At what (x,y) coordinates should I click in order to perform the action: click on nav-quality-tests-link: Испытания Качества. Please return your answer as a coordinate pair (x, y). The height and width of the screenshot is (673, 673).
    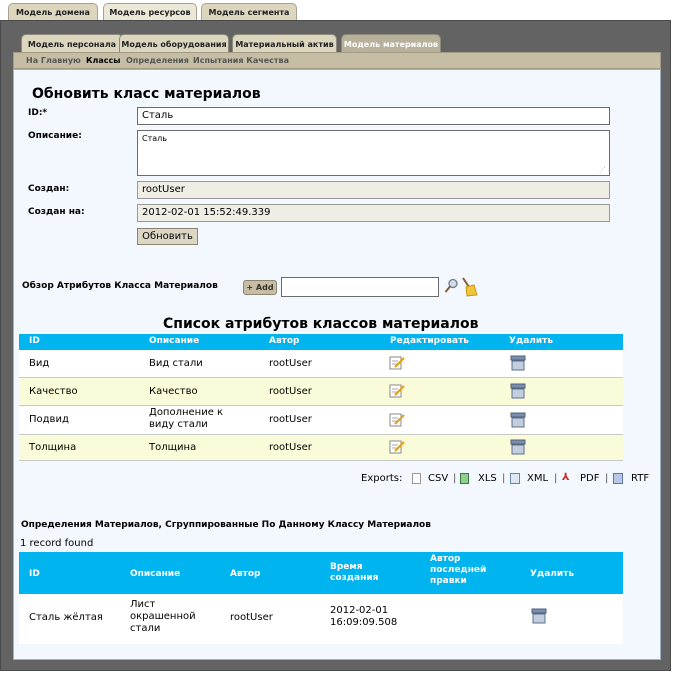
    Looking at the image, I should click on (241, 60).